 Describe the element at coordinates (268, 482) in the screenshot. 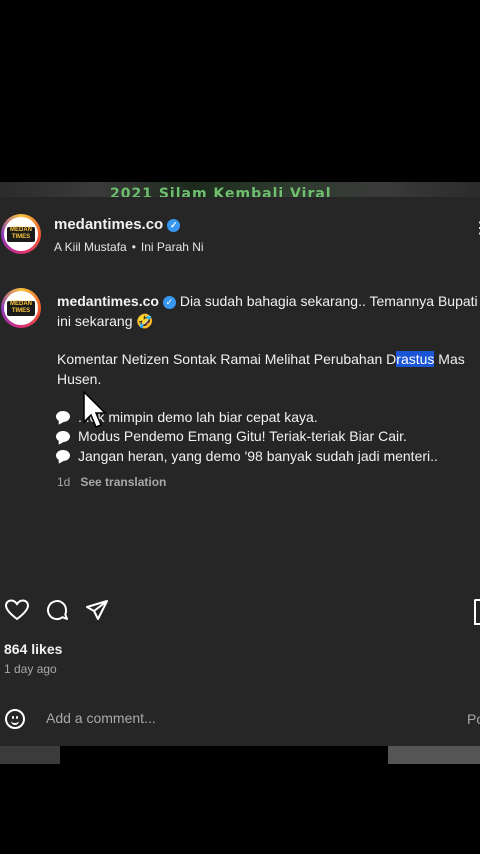

I see `caption-meta: 1d See translation` at that location.